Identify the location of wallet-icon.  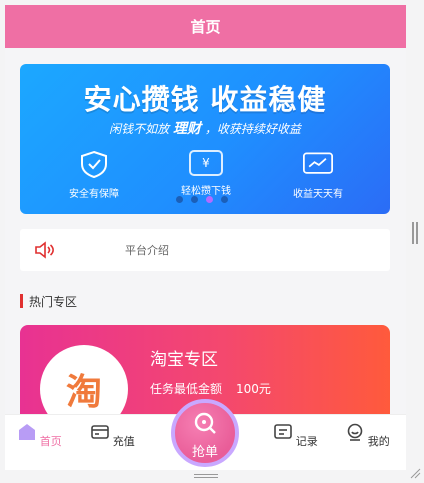
(100, 432).